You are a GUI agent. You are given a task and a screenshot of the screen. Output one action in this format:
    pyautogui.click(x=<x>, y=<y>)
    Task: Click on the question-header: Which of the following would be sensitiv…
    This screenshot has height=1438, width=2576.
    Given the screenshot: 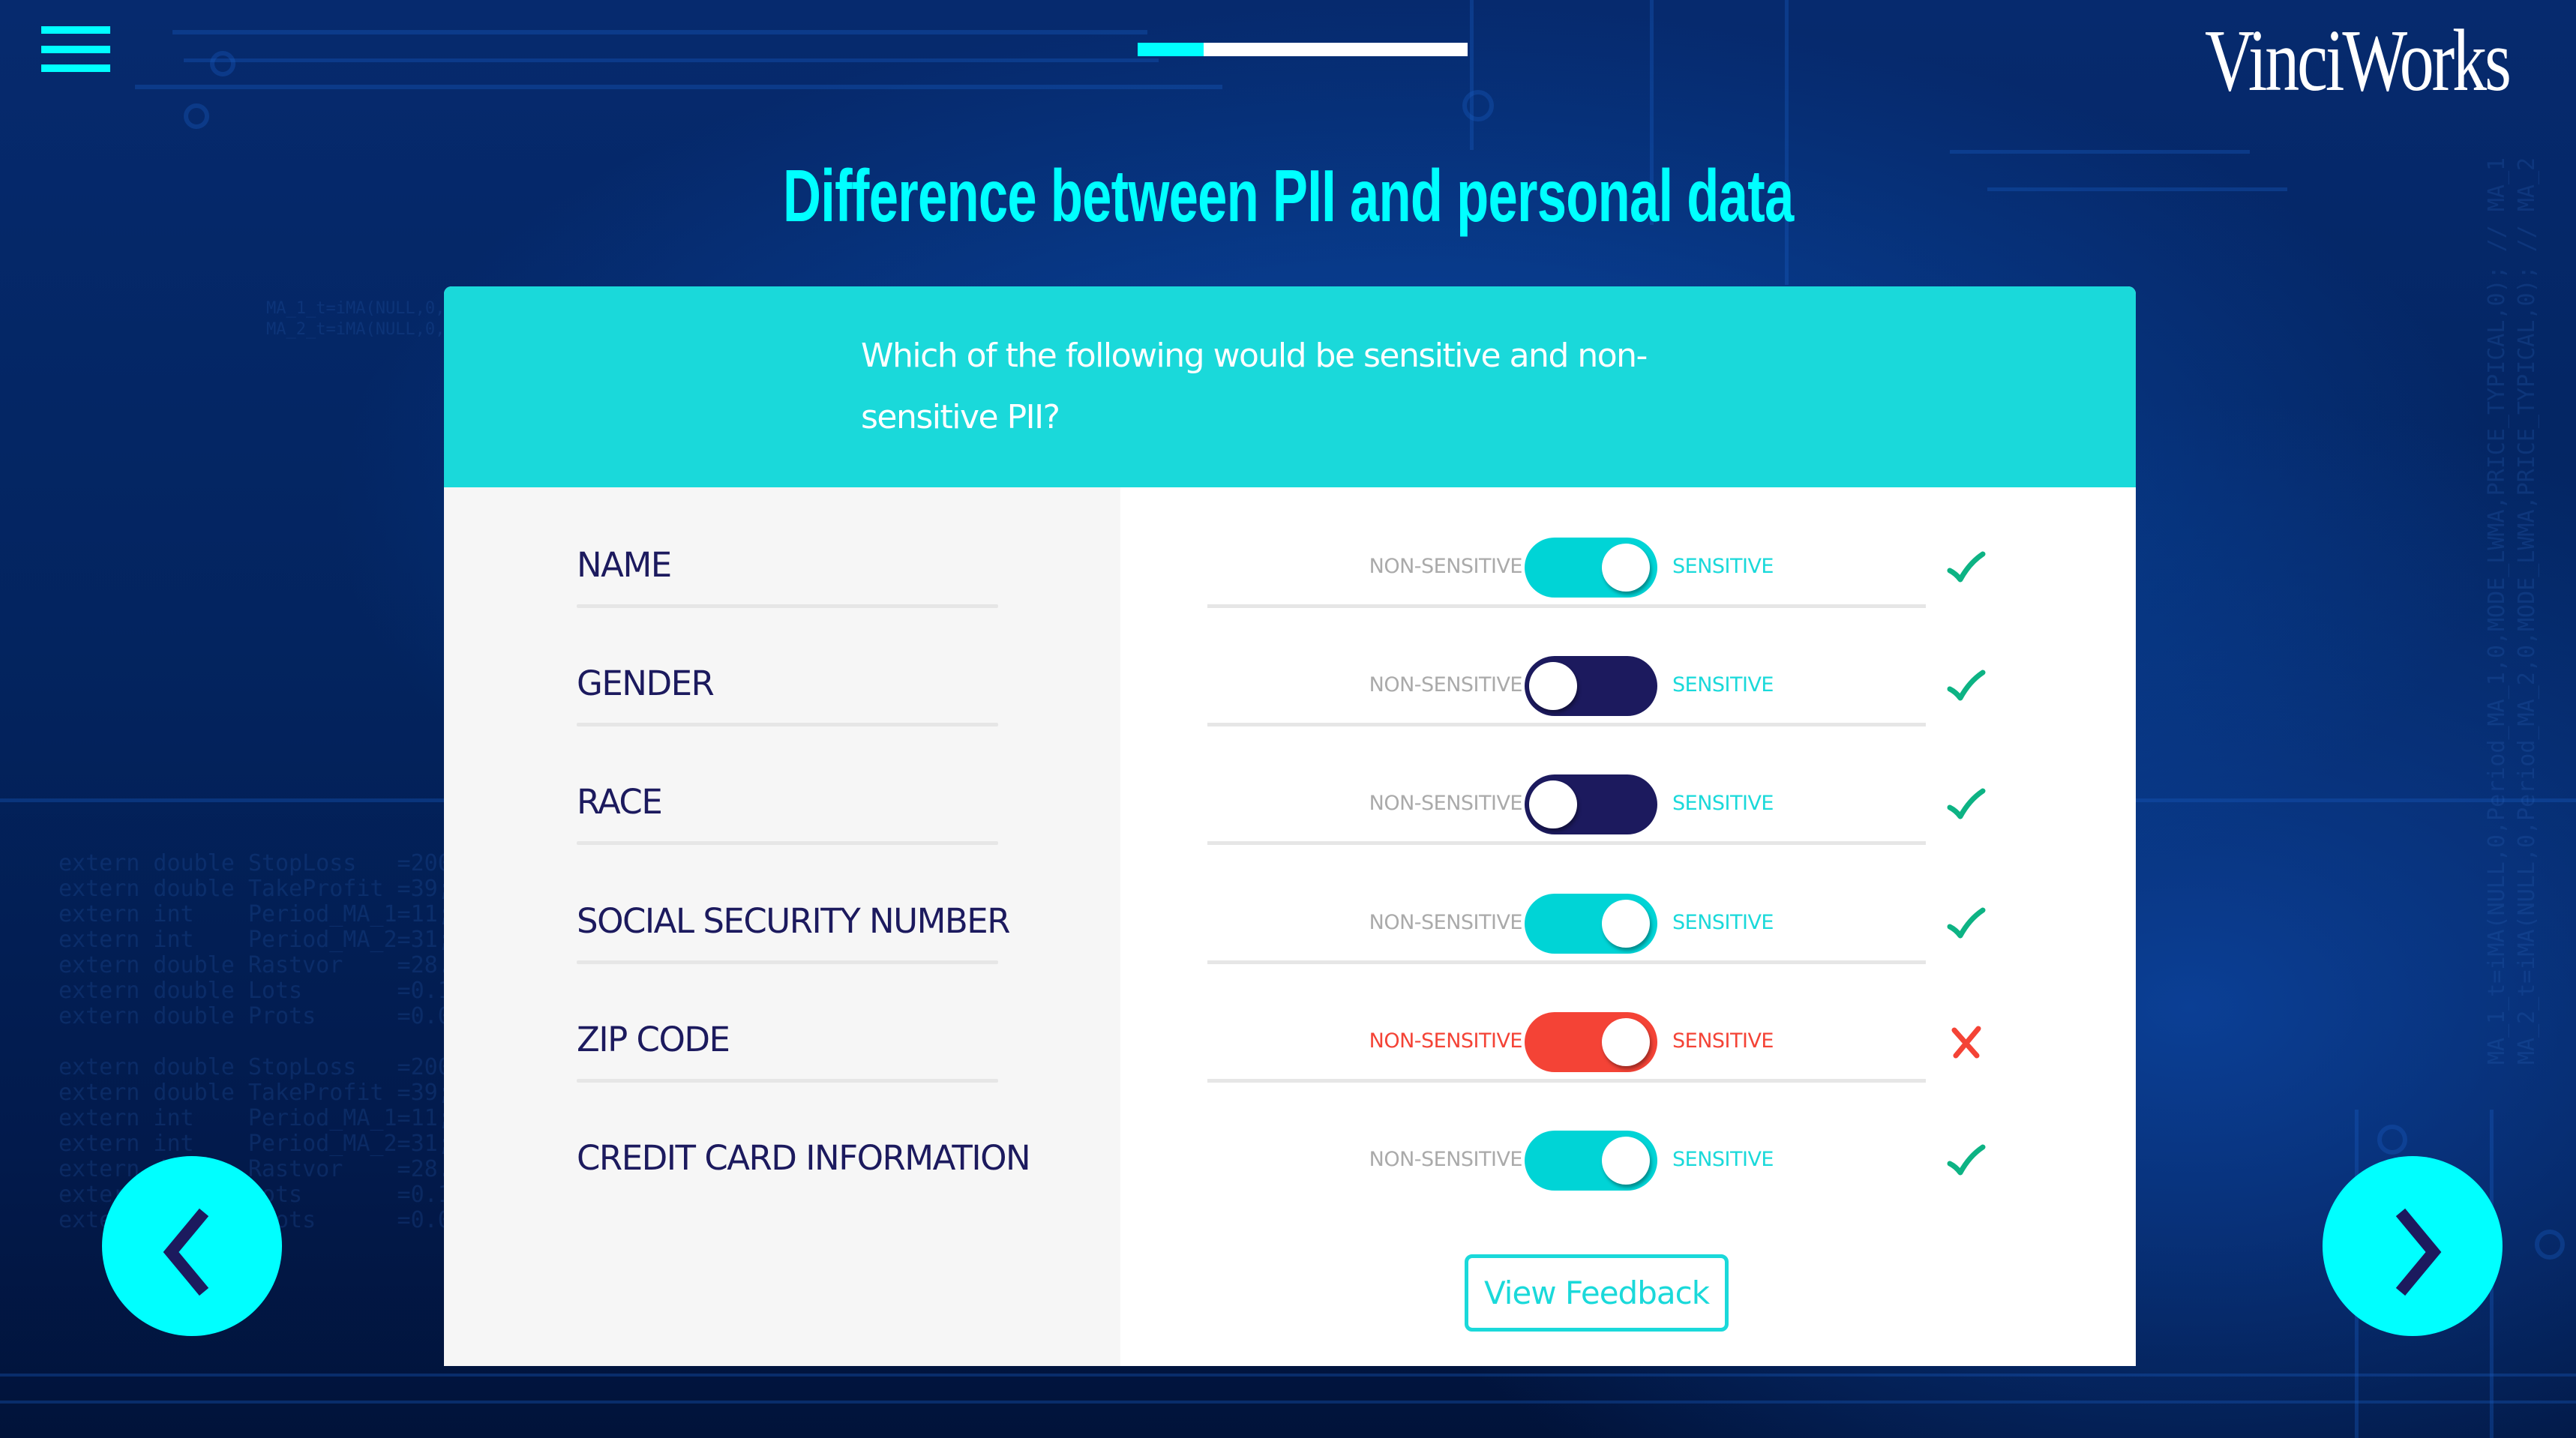 What is the action you would take?
    pyautogui.click(x=1290, y=386)
    